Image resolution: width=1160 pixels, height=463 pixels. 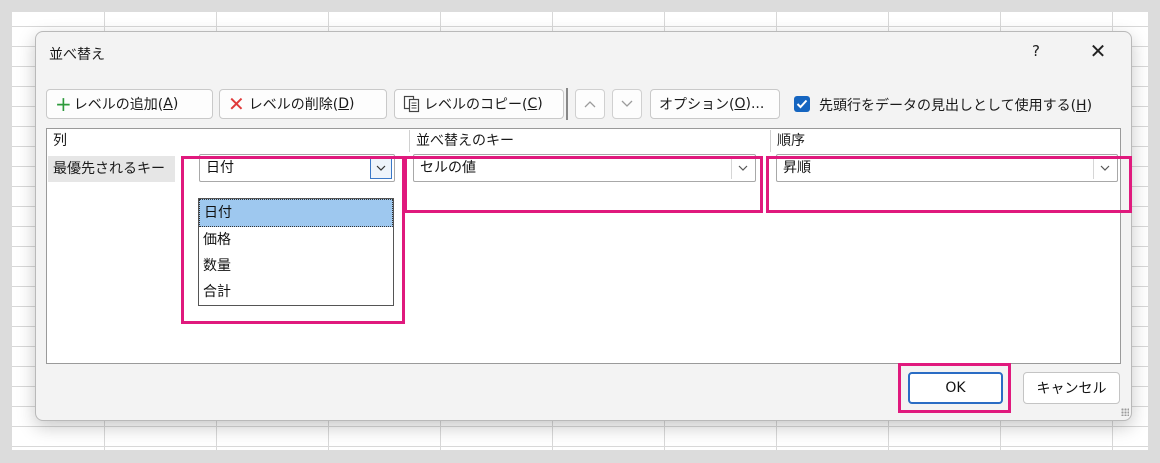 What do you see at coordinates (168, 104) in the screenshot?
I see `add-level-accesskey: A` at bounding box center [168, 104].